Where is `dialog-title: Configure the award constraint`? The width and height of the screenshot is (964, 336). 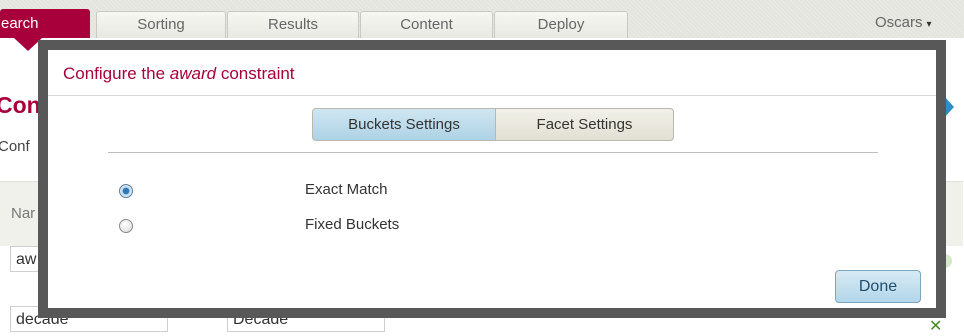 dialog-title: Configure the award constraint is located at coordinates (179, 73).